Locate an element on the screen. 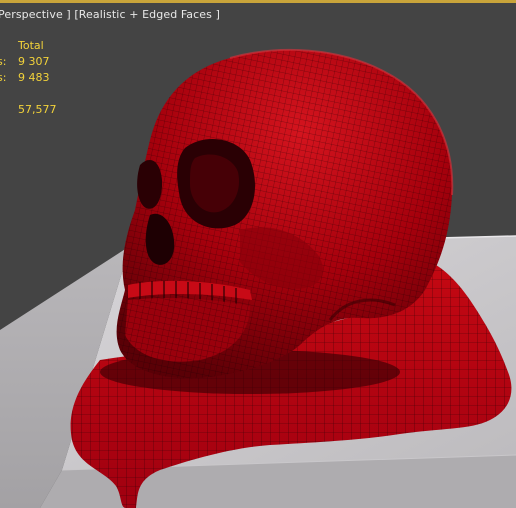 This screenshot has height=508, width=516. stats-value: 9 307 is located at coordinates (34, 61).